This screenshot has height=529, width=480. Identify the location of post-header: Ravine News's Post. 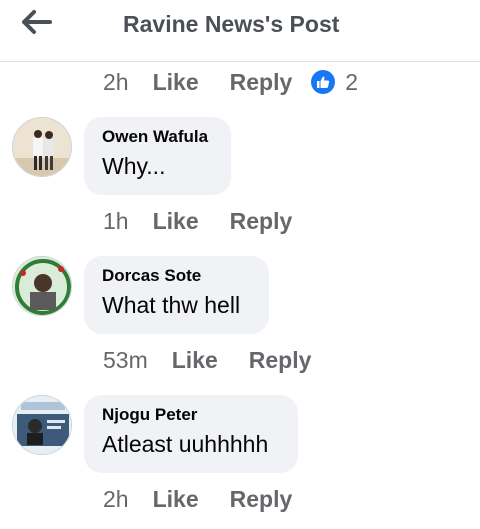
(240, 31).